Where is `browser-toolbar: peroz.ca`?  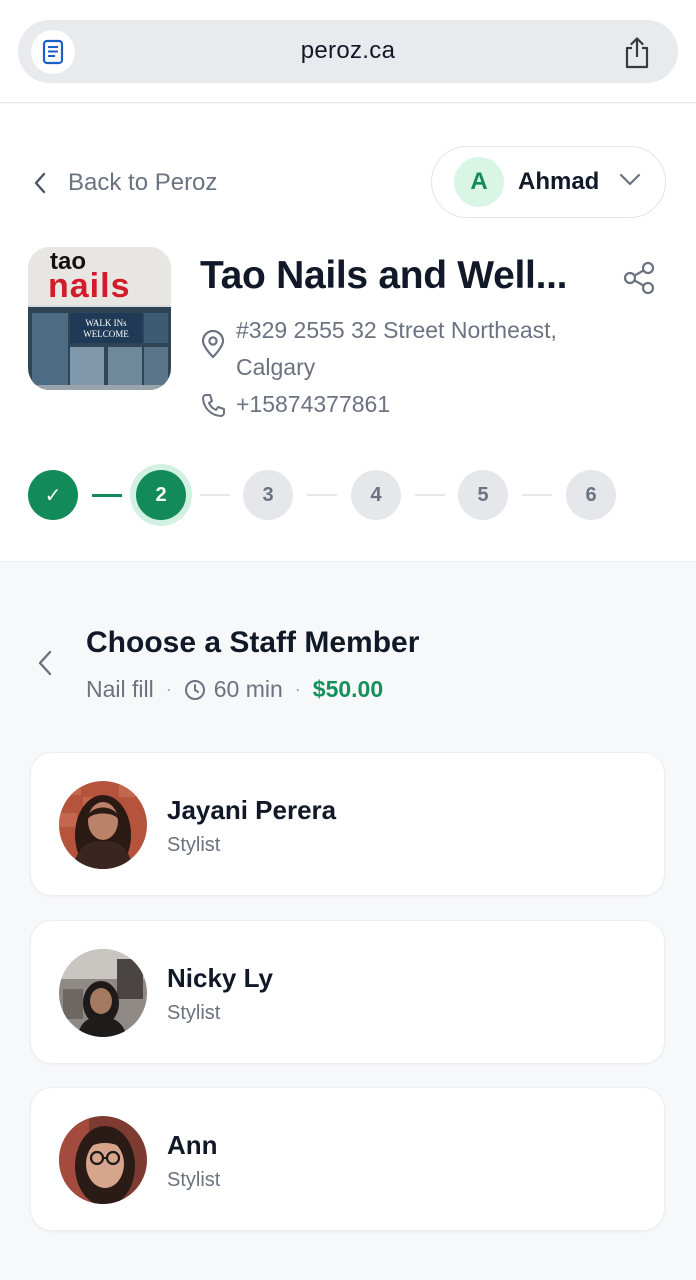
browser-toolbar: peroz.ca is located at coordinates (348, 51).